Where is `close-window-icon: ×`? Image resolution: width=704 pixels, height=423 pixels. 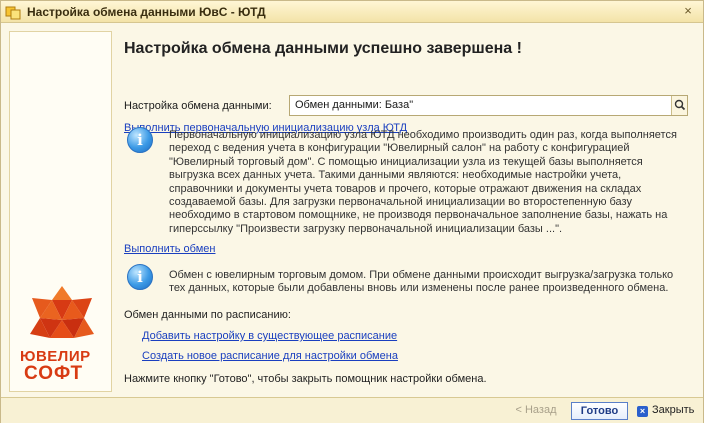 close-window-icon: × is located at coordinates (688, 11).